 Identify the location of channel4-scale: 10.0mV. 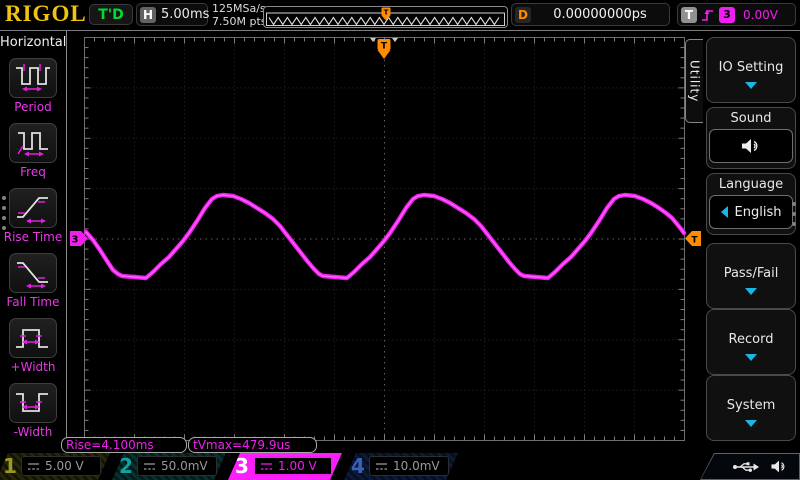
(409, 466).